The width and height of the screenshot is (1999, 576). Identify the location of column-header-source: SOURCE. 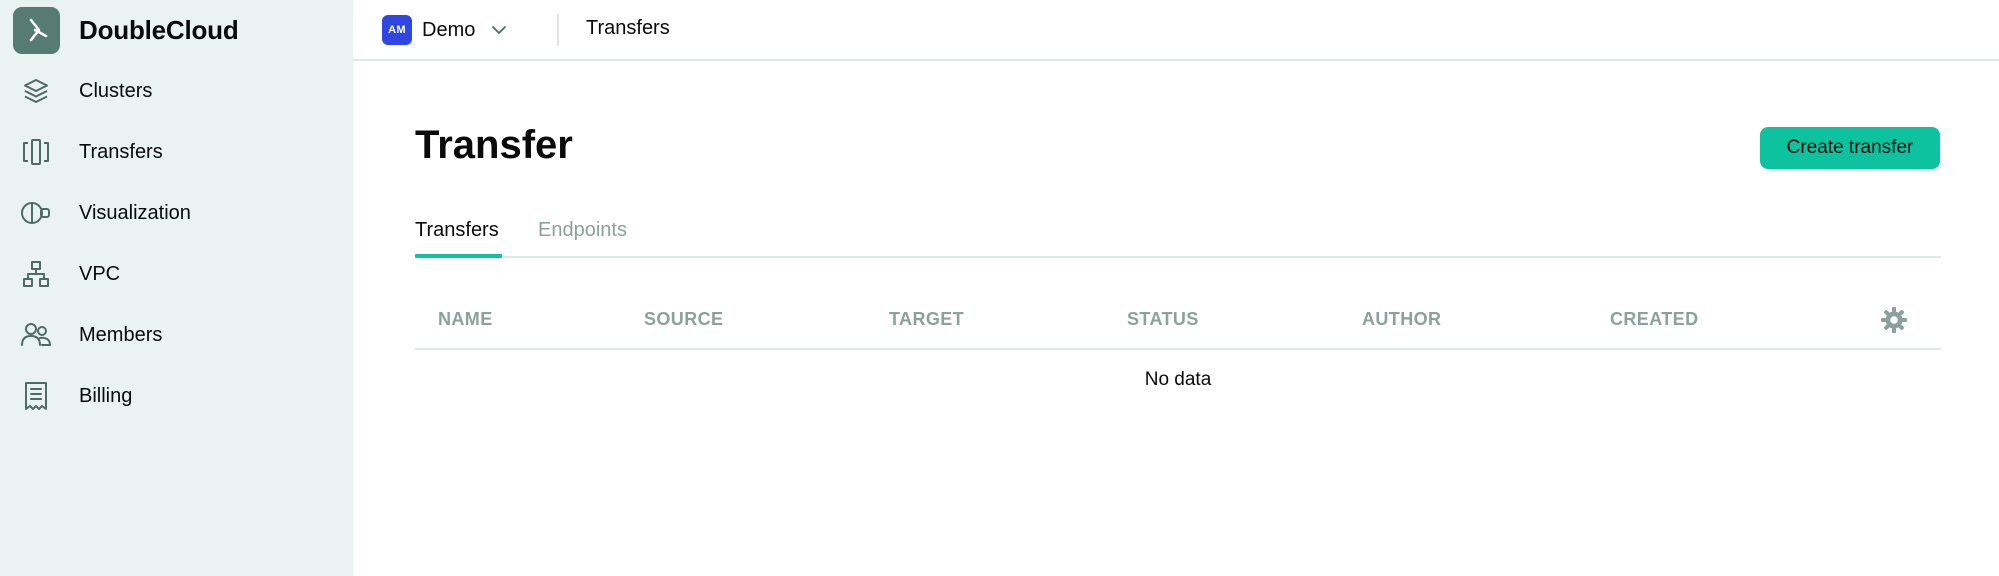
(683, 319).